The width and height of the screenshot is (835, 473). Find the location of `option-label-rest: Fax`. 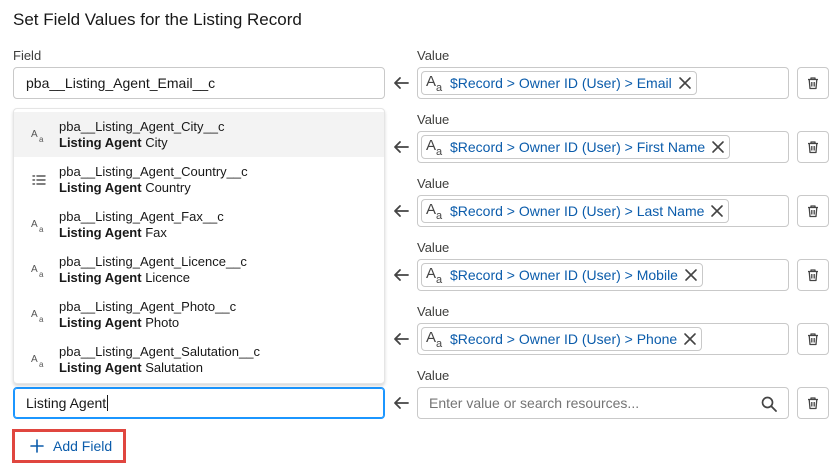

option-label-rest: Fax is located at coordinates (154, 232).